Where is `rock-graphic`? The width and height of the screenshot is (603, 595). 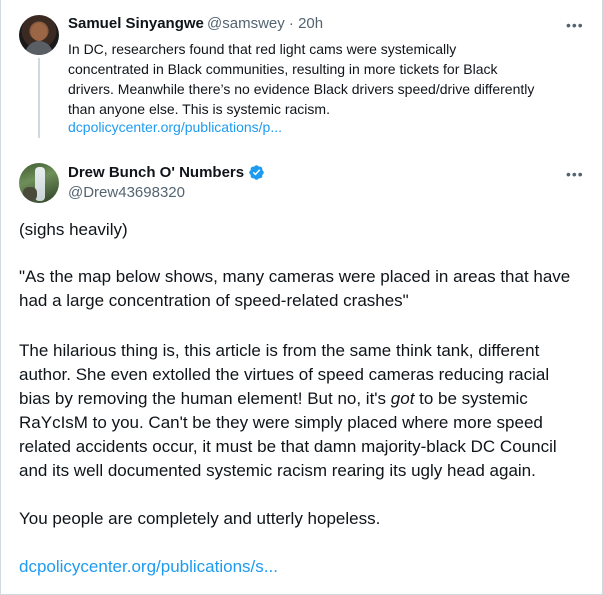 rock-graphic is located at coordinates (30, 194).